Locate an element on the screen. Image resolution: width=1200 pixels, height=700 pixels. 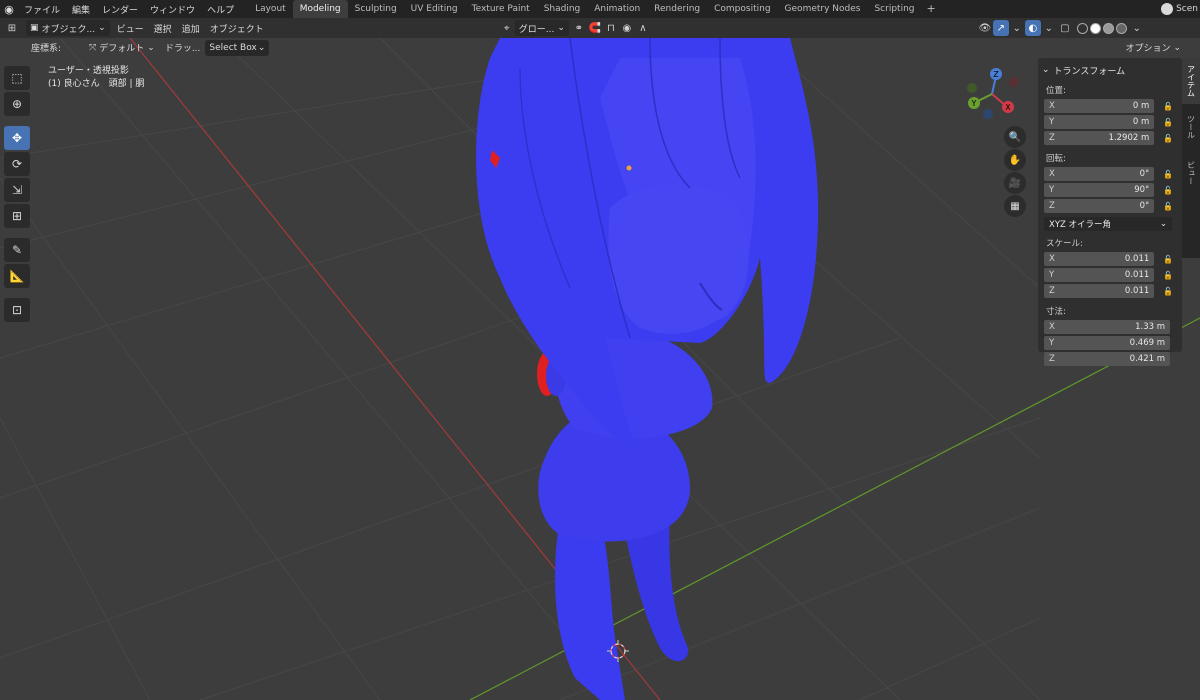
camera-view-icon: 🎥 is located at coordinates (1015, 183).